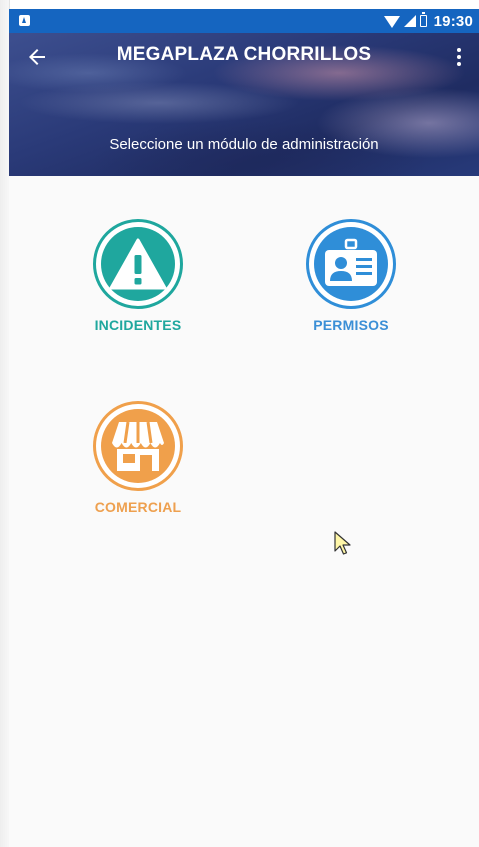  I want to click on notification-icon, so click(24, 20).